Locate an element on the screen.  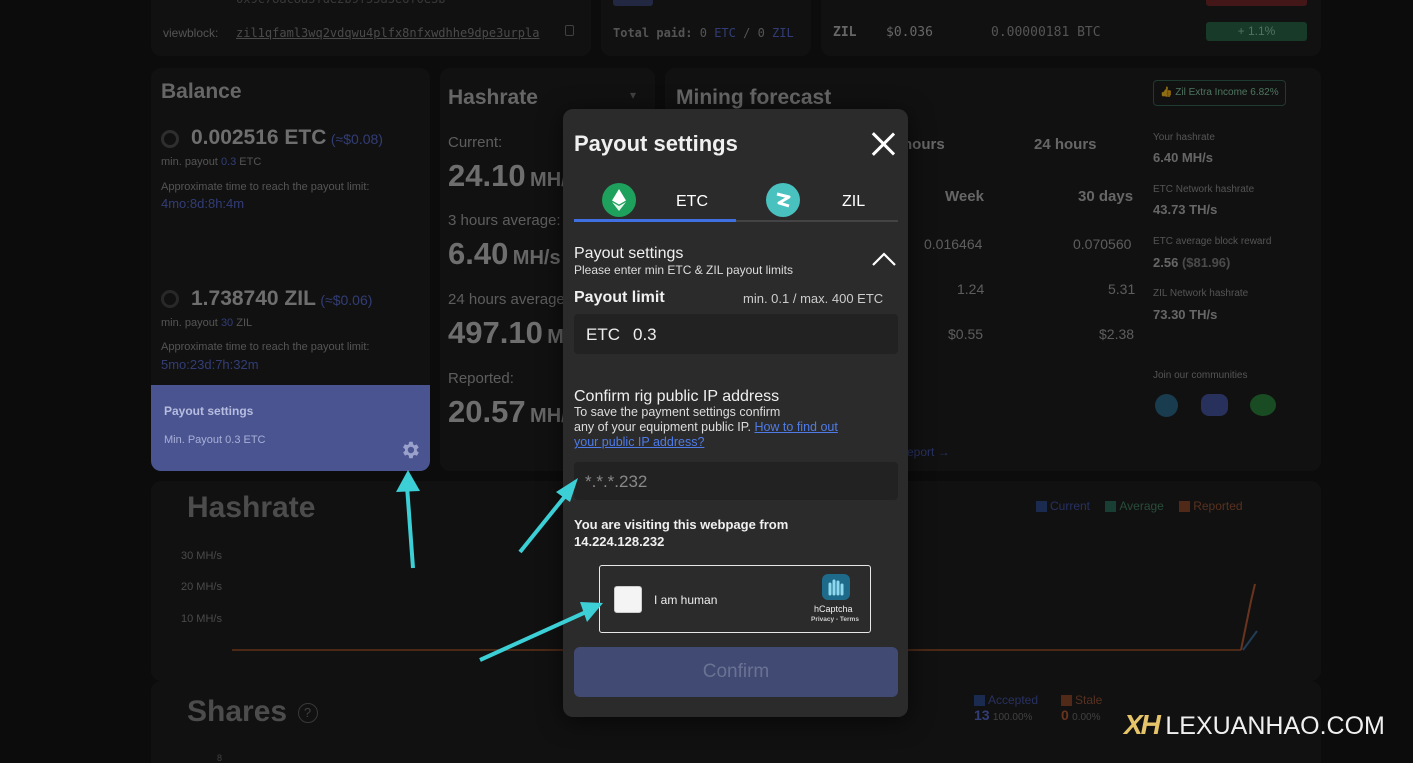
arrow-to-captcha is located at coordinates (541, 632).